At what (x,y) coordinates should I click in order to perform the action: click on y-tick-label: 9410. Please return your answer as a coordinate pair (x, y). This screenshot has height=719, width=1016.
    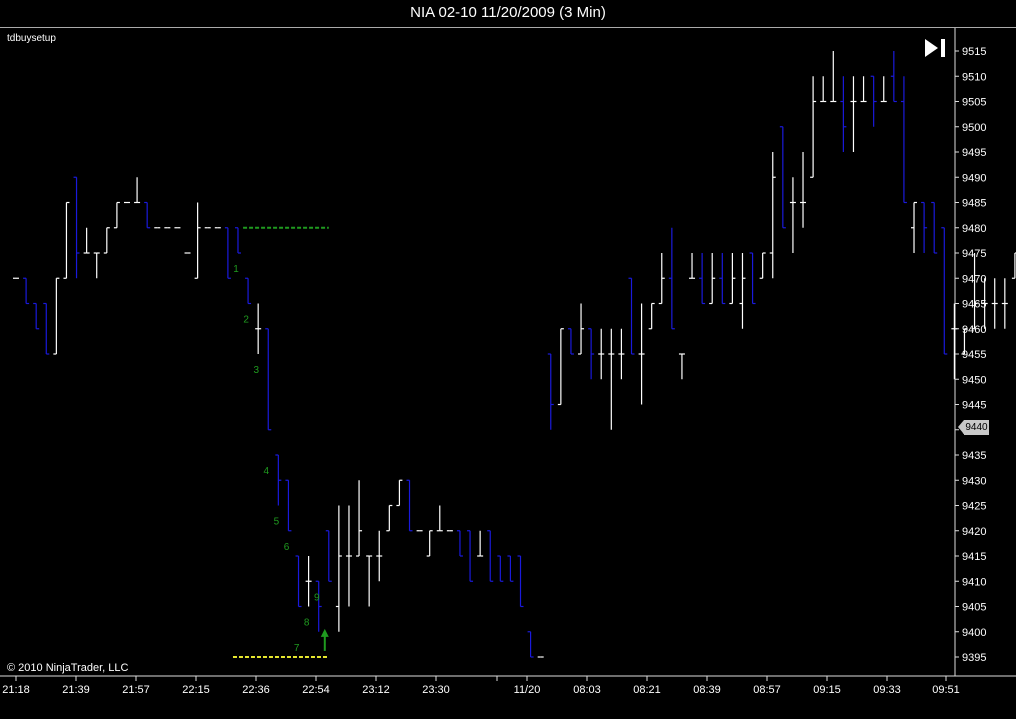
    Looking at the image, I should click on (974, 582).